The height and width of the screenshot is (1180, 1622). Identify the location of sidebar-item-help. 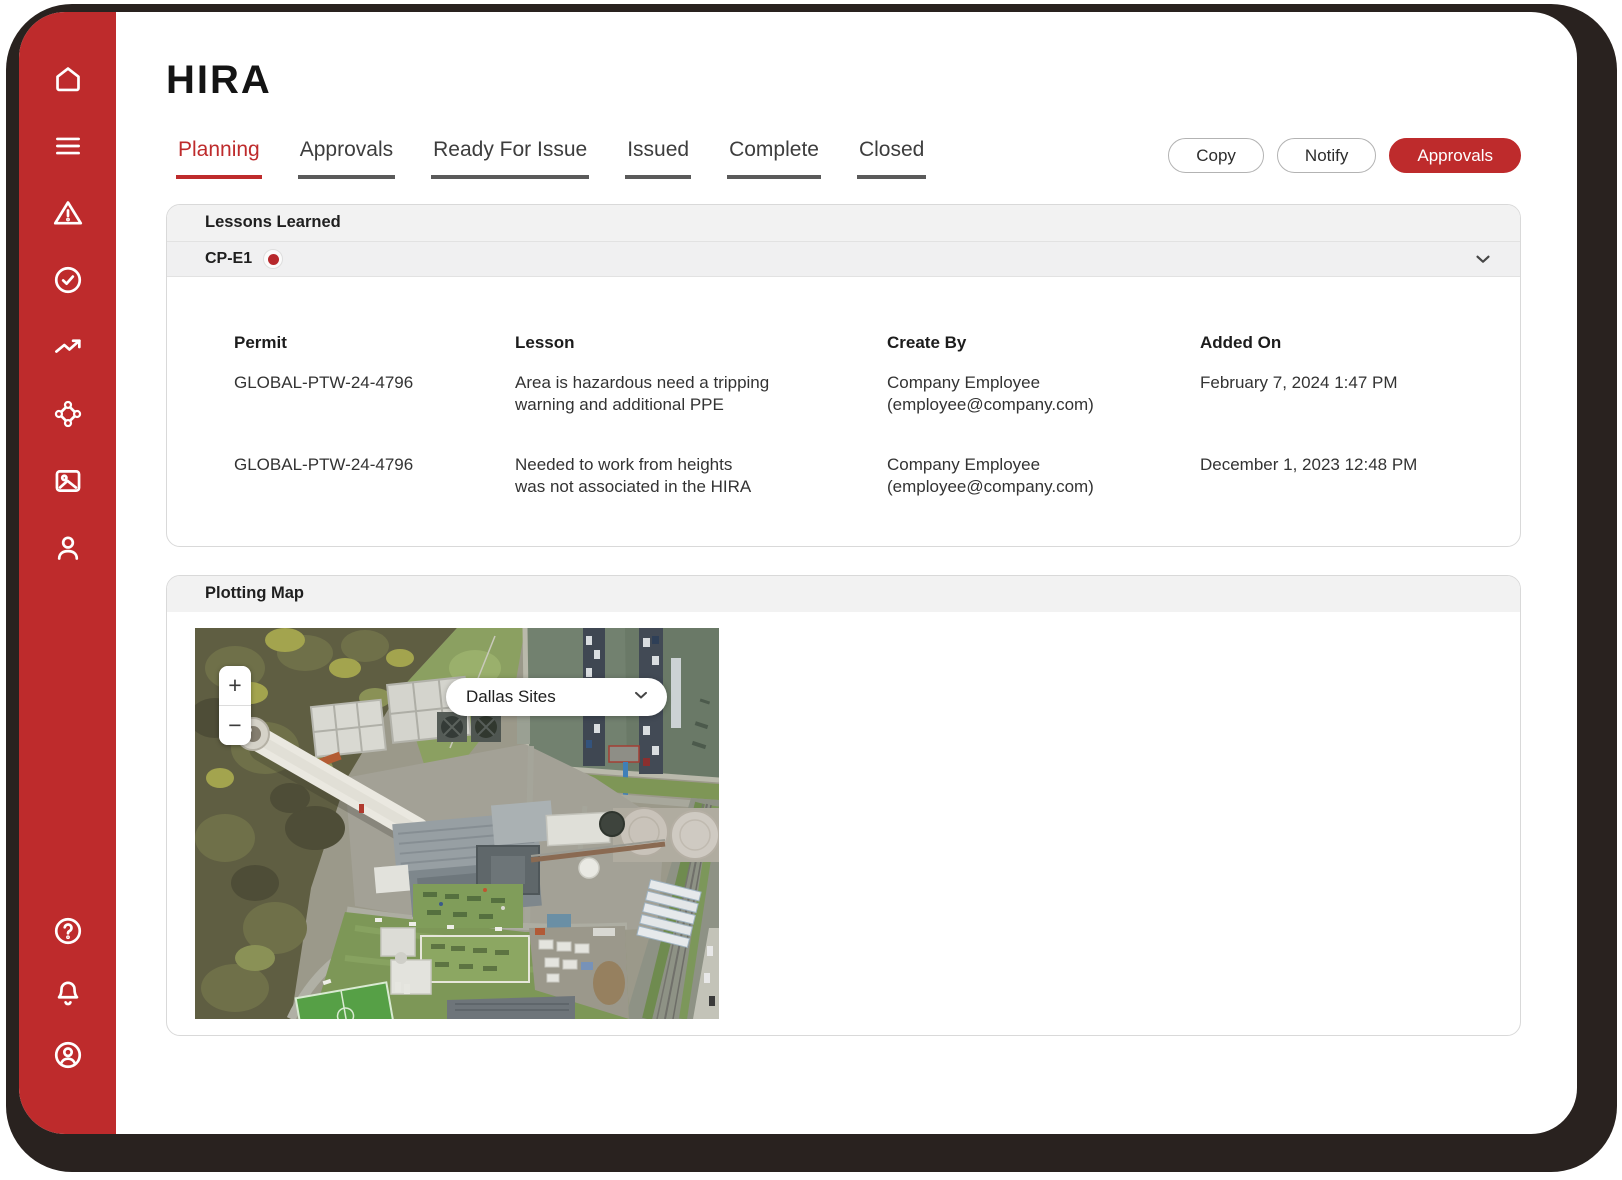
(68, 932).